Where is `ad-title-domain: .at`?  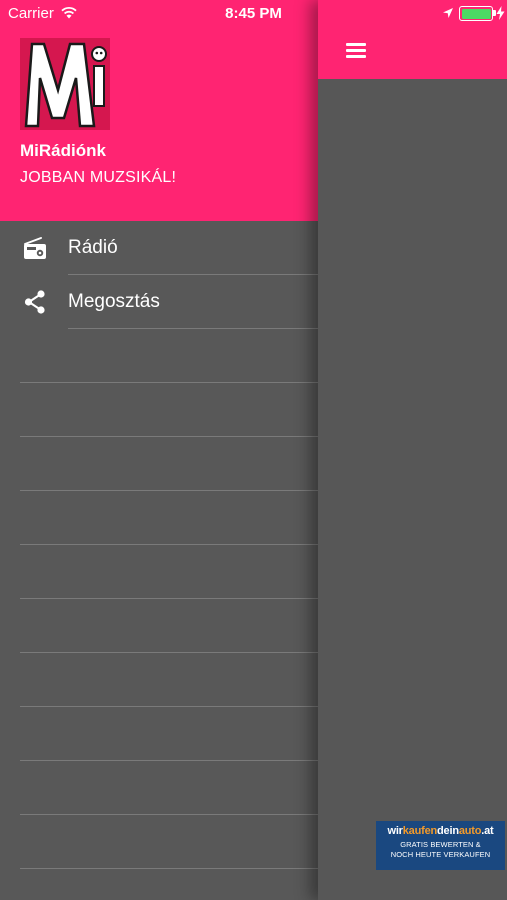 ad-title-domain: .at is located at coordinates (487, 831).